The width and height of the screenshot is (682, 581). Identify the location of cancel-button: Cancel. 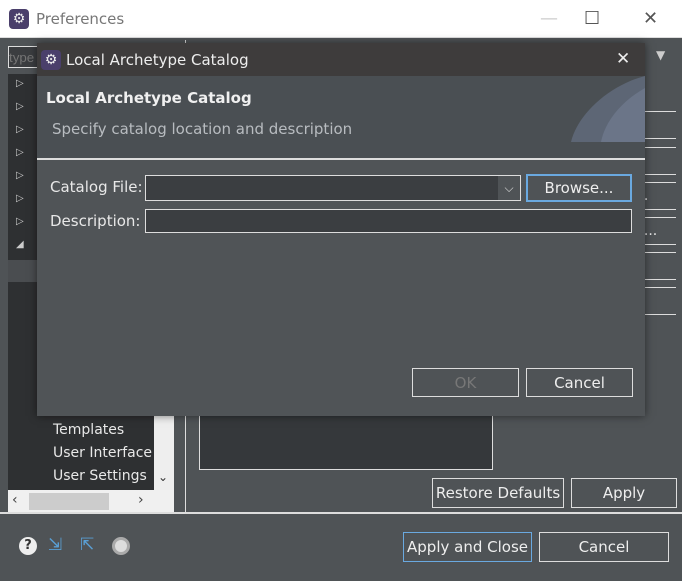
(604, 547).